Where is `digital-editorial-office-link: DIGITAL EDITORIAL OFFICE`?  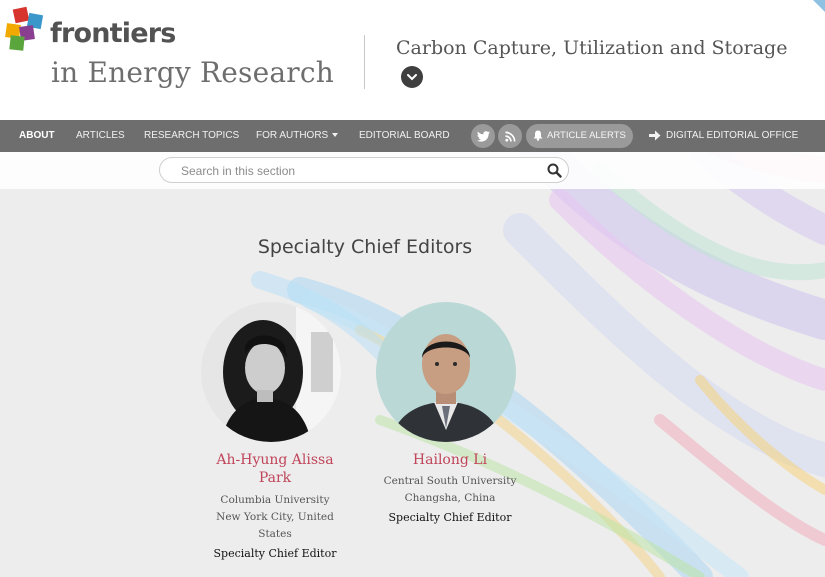 digital-editorial-office-link: DIGITAL EDITORIAL OFFICE is located at coordinates (723, 136).